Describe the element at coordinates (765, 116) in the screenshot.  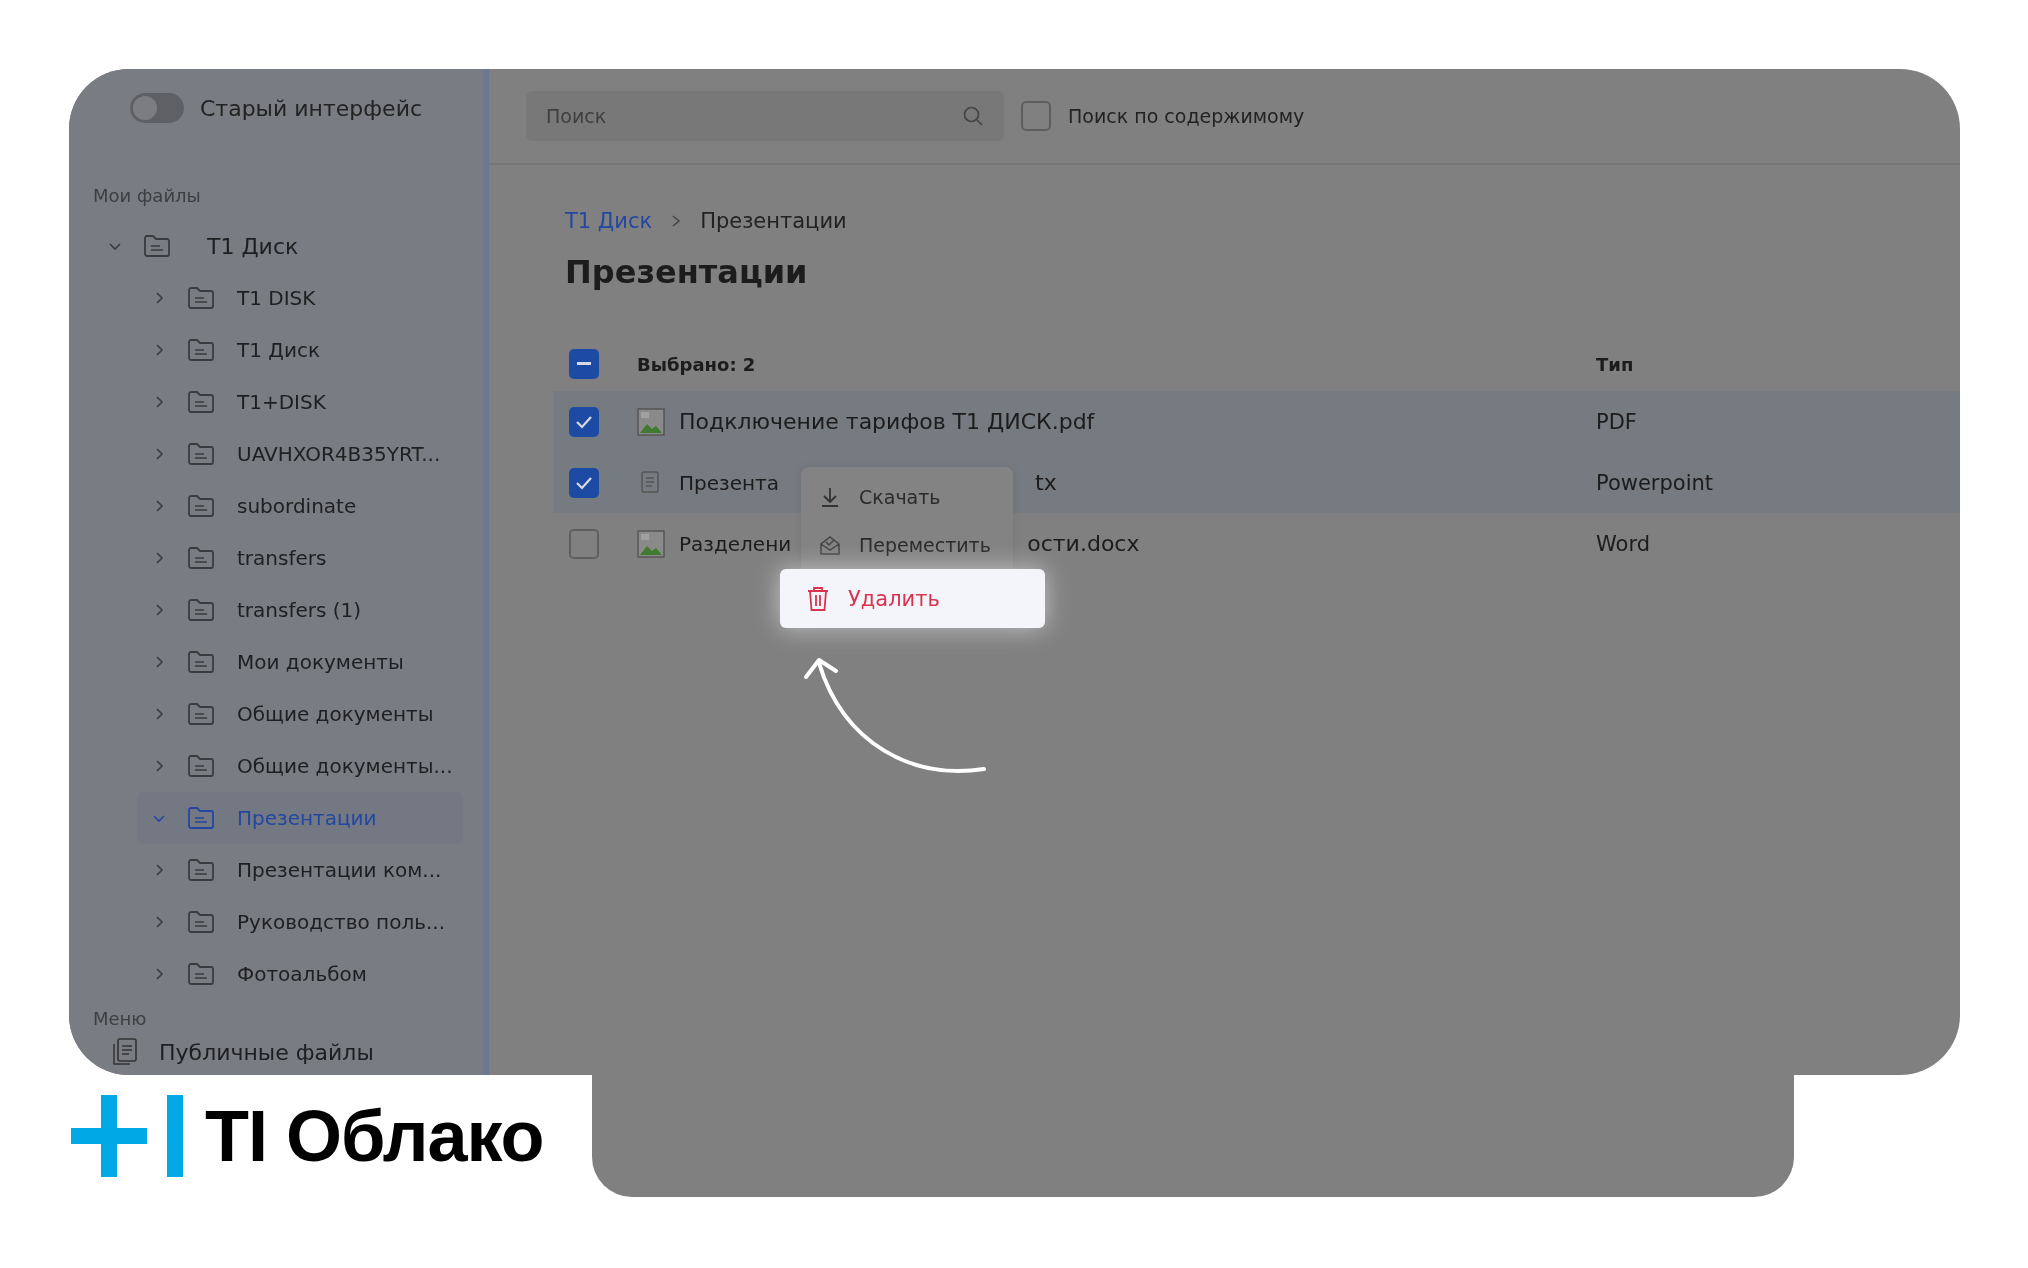
I see `search-field: Поиск` at that location.